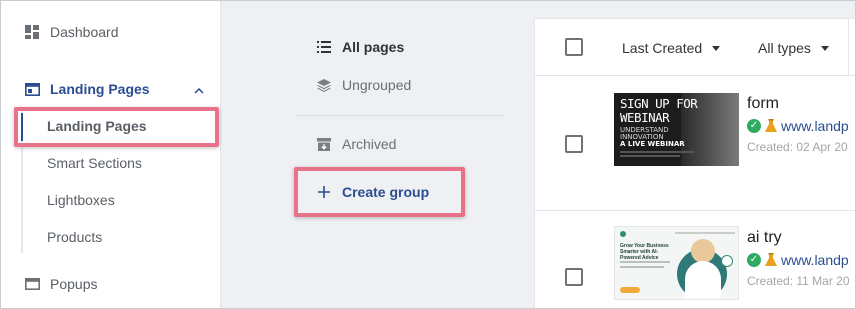 The width and height of the screenshot is (856, 309). I want to click on thumbnail-subheading: UNDERSTAND INNOVATION A LIVE WEBINAR, so click(652, 137).